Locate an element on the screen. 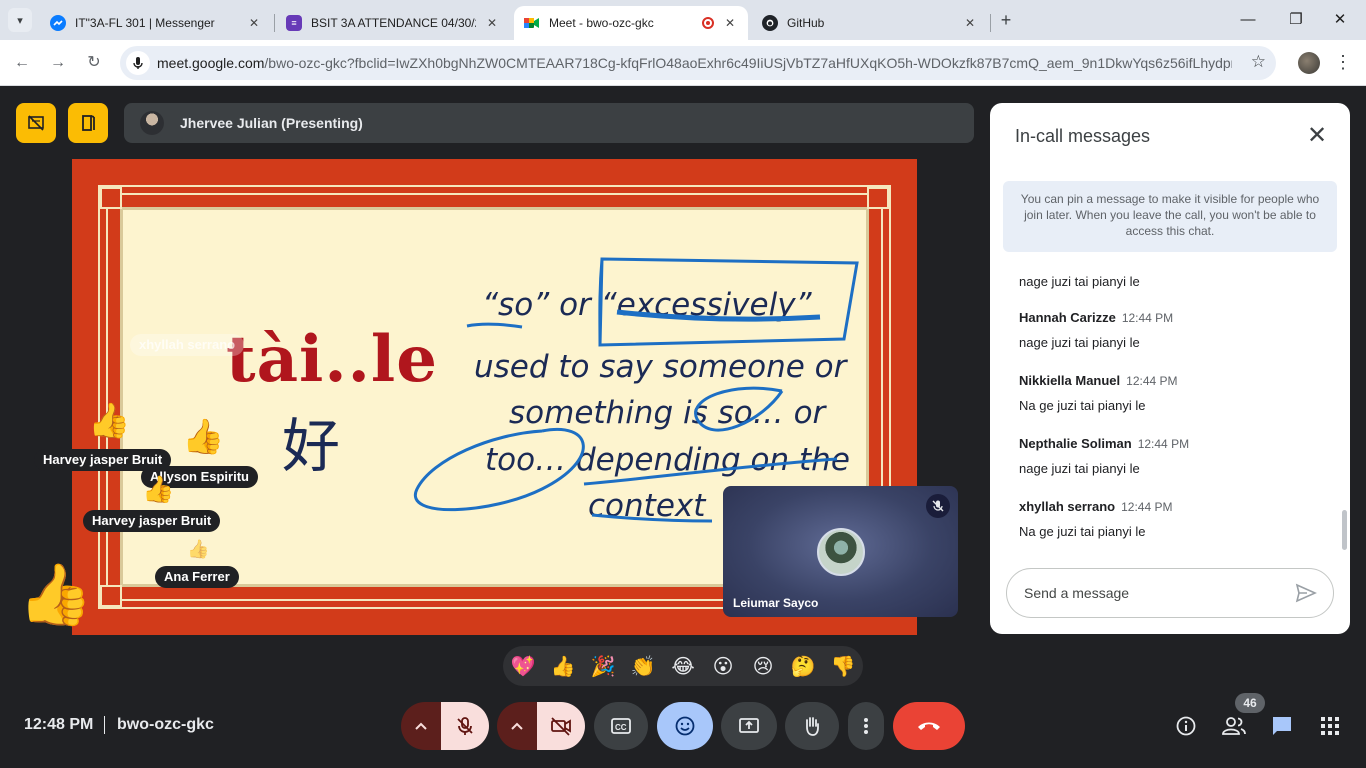 The image size is (1366, 768). video-options-button is located at coordinates (517, 726).